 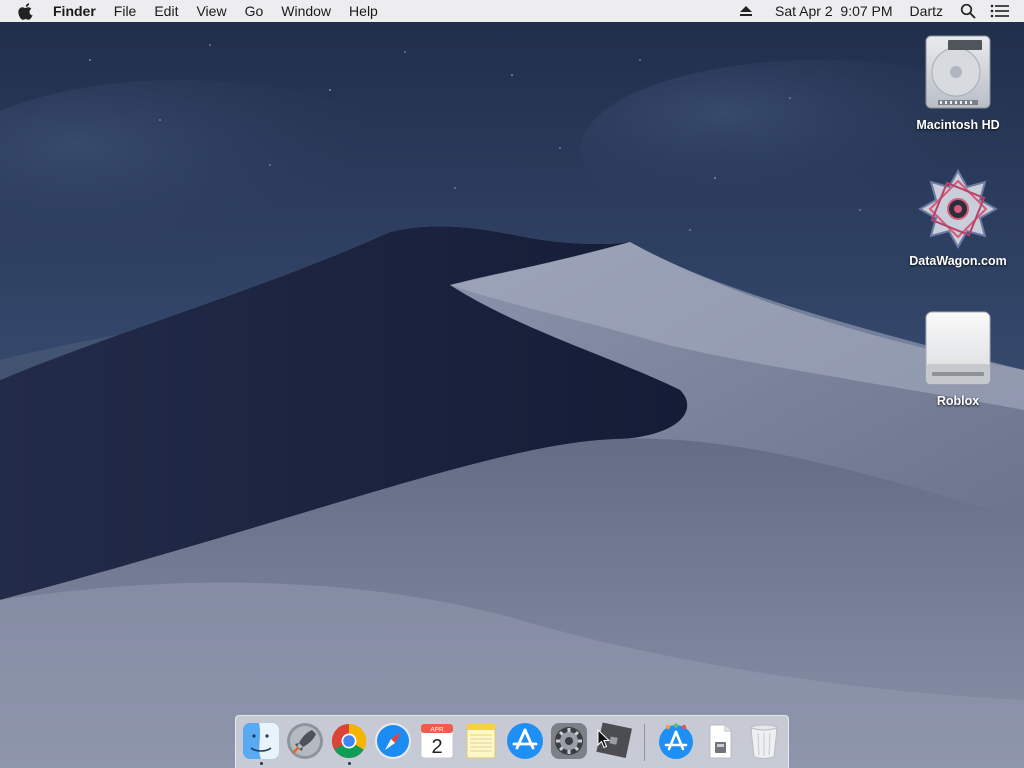 I want to click on desktop-icon-macintosh-hd: Macintosh HD, so click(x=958, y=82).